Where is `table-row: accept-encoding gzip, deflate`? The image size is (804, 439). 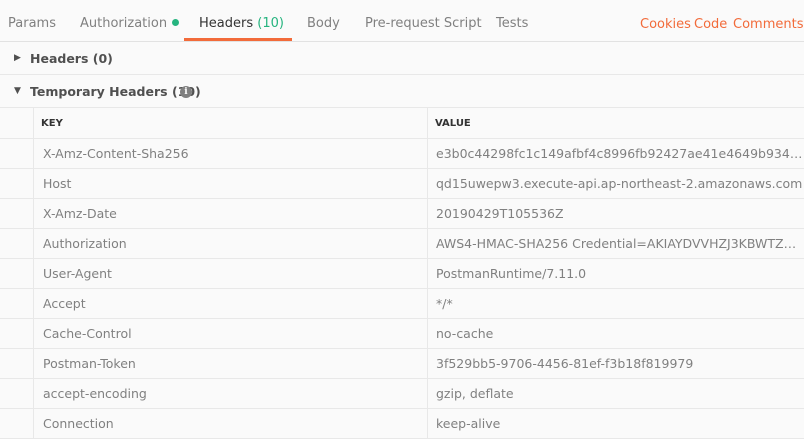 table-row: accept-encoding gzip, deflate is located at coordinates (402, 394).